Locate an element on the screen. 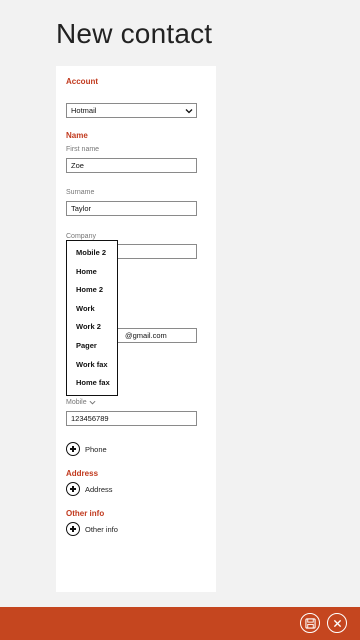 The height and width of the screenshot is (640, 360). phone-field: 123456789 is located at coordinates (131, 418).